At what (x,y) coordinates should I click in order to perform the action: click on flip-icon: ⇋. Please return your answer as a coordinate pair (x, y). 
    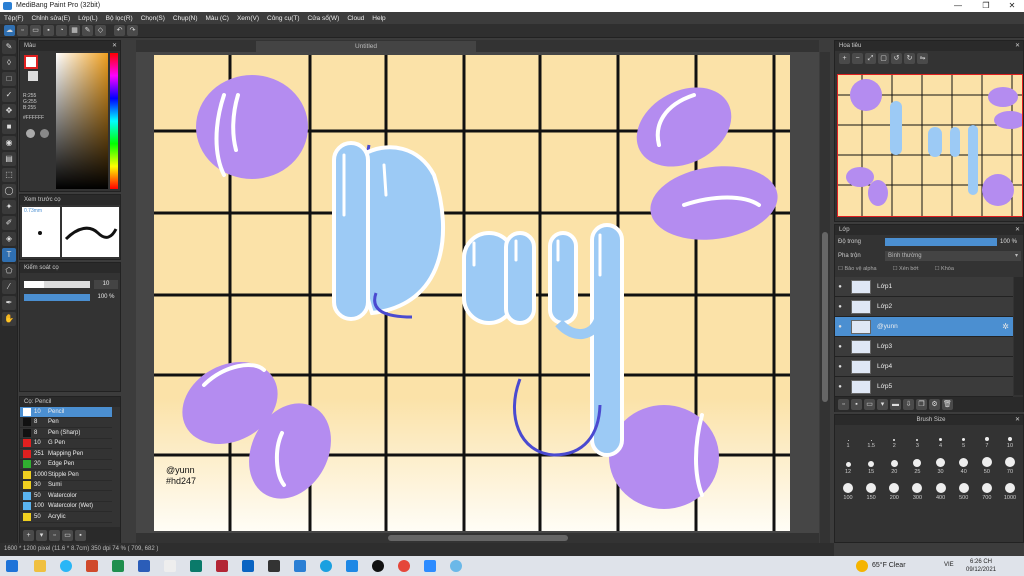
    Looking at the image, I should click on (922, 58).